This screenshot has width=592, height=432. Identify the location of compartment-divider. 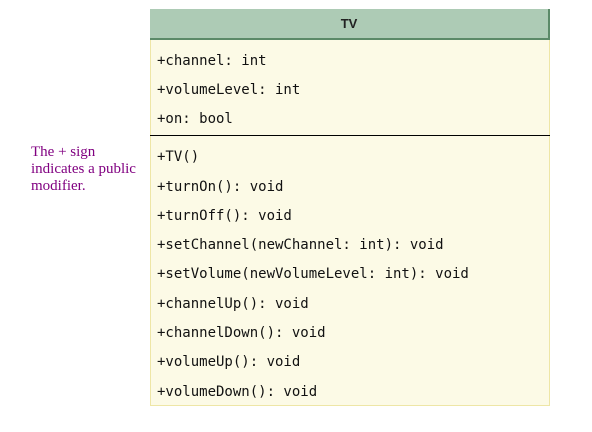
(350, 135).